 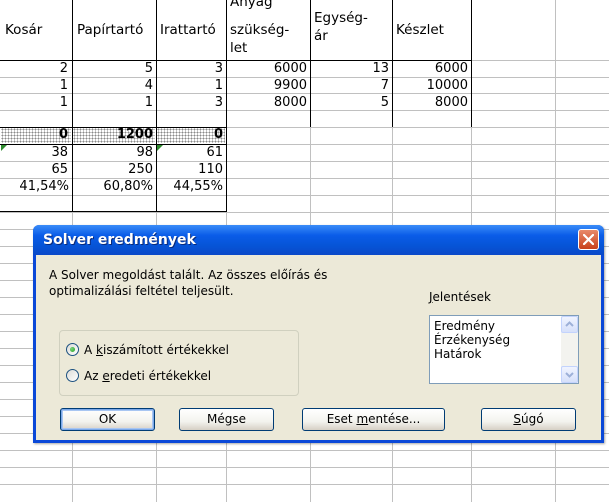 What do you see at coordinates (239, 48) in the screenshot?
I see `header-anyag-line3: let` at bounding box center [239, 48].